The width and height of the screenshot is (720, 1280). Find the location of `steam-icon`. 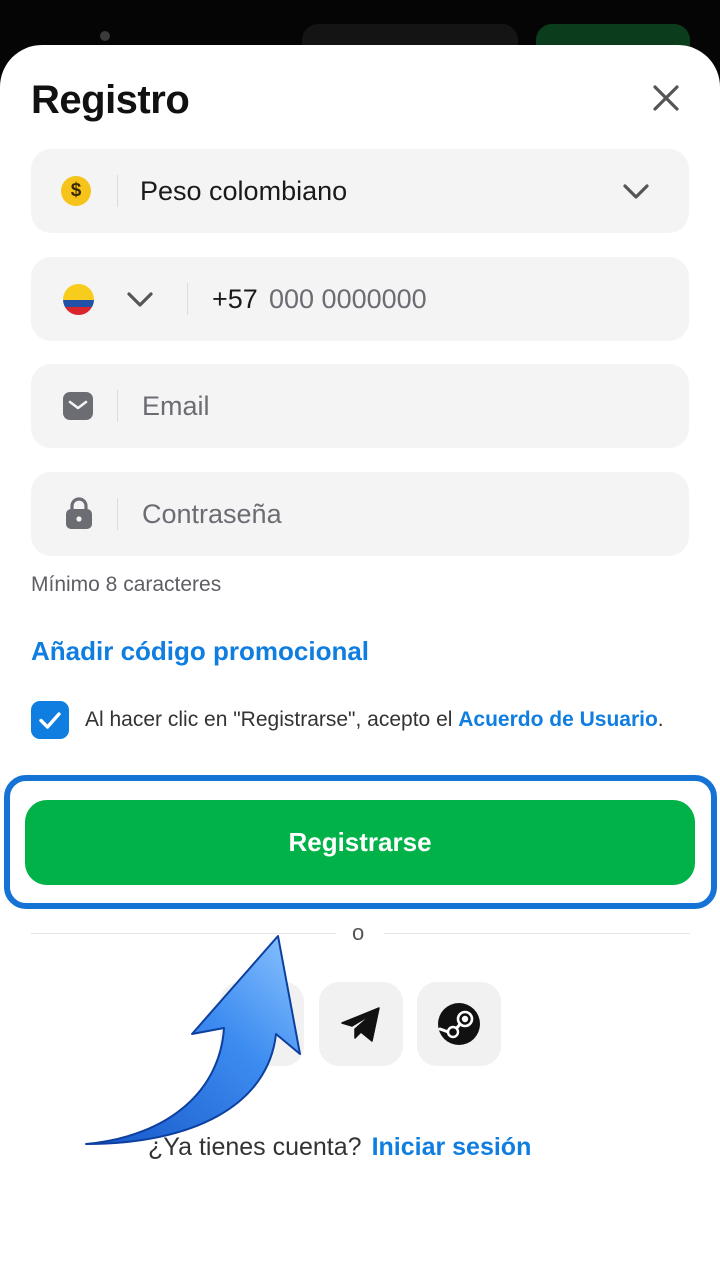

steam-icon is located at coordinates (459, 1024).